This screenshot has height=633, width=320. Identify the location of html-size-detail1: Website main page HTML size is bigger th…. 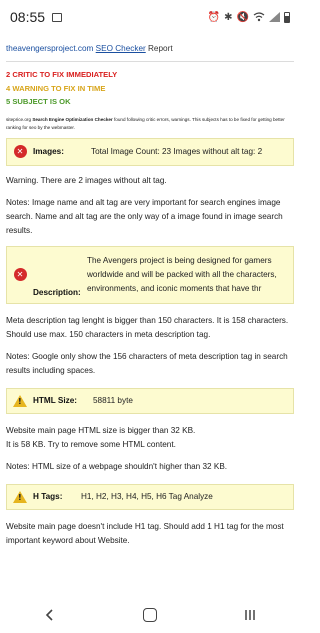
(101, 430).